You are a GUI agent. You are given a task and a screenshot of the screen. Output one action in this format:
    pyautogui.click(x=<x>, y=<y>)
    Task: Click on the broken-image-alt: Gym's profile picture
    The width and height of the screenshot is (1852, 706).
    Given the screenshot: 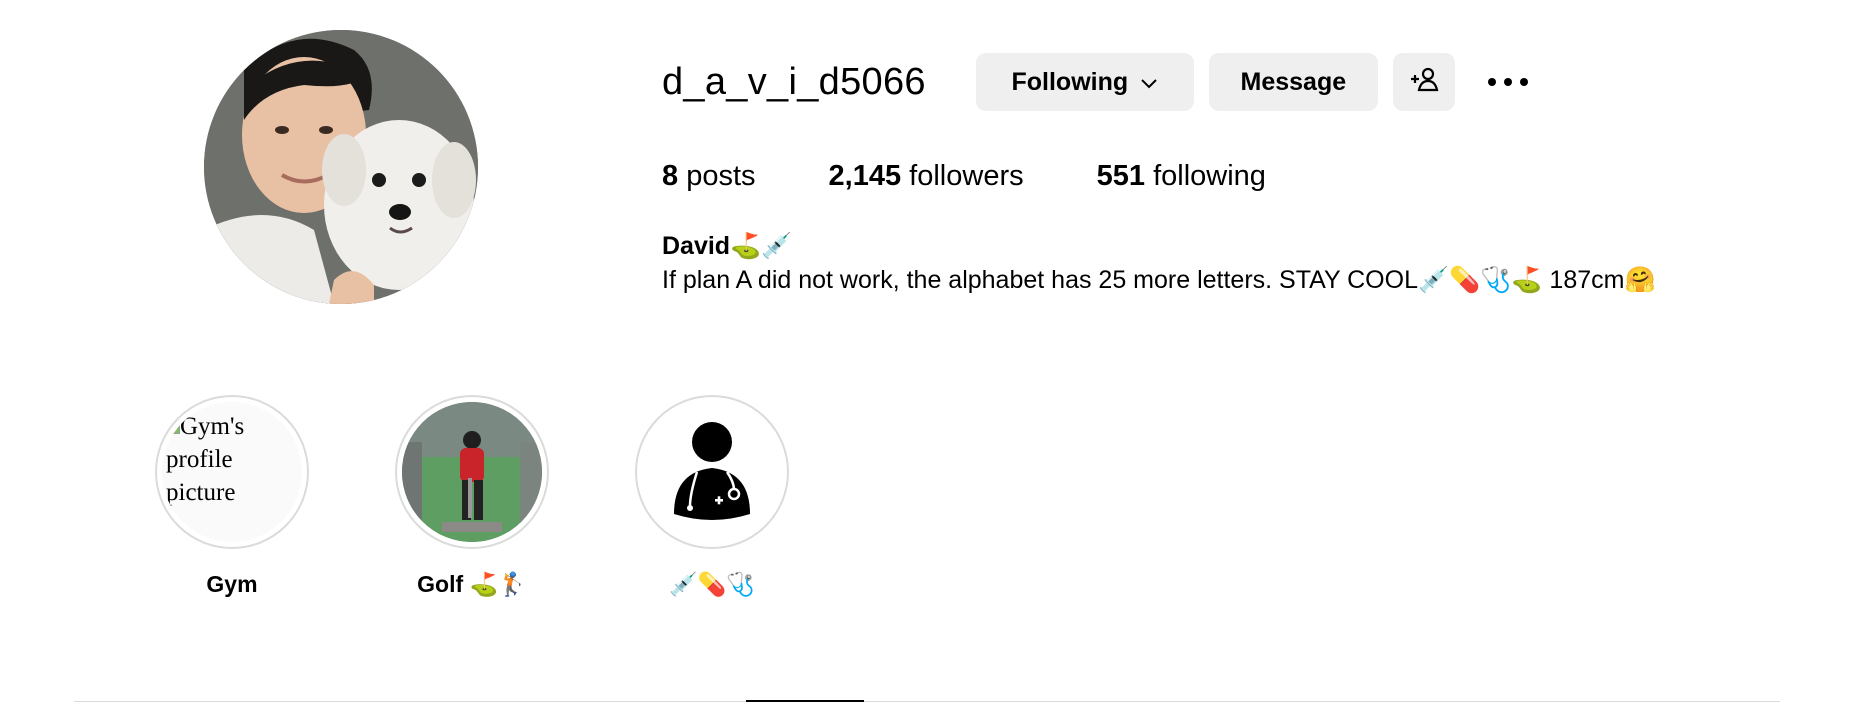 What is the action you would take?
    pyautogui.click(x=231, y=459)
    